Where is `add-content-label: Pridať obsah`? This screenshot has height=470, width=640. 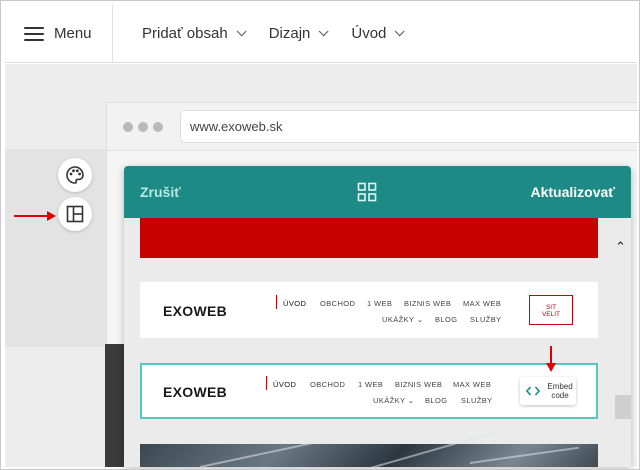 add-content-label: Pridať obsah is located at coordinates (185, 33).